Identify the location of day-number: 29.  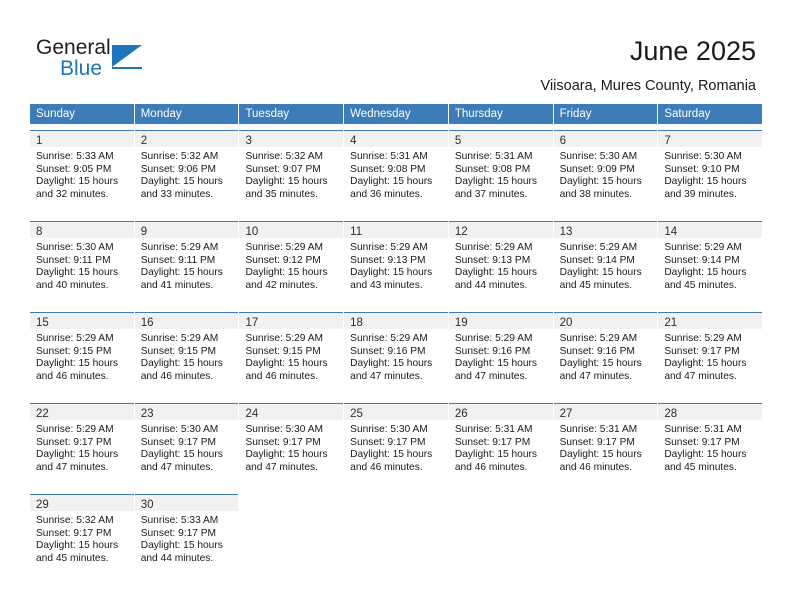
(42, 505).